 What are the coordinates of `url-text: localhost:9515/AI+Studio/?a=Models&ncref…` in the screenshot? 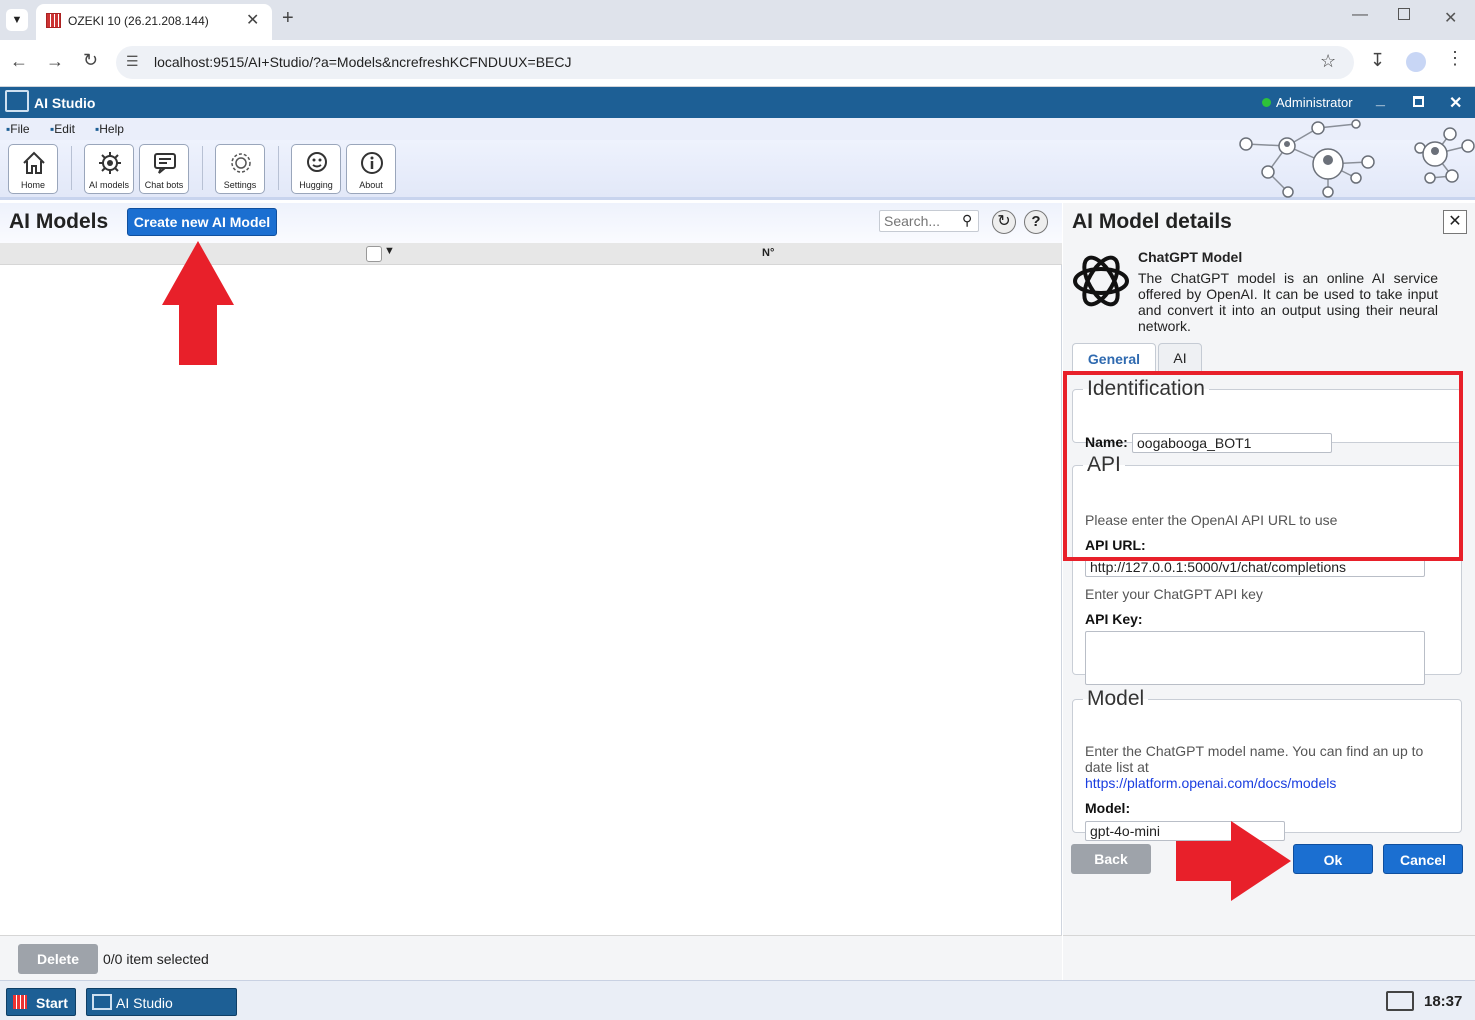 It's located at (363, 62).